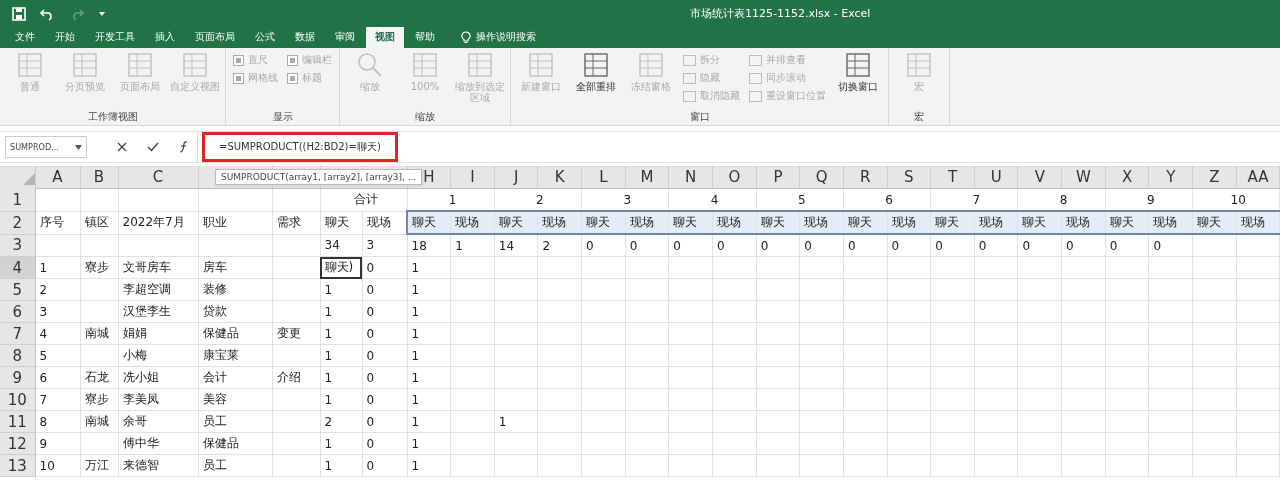 The height and width of the screenshot is (492, 1280). I want to click on column-header: K, so click(559, 177).